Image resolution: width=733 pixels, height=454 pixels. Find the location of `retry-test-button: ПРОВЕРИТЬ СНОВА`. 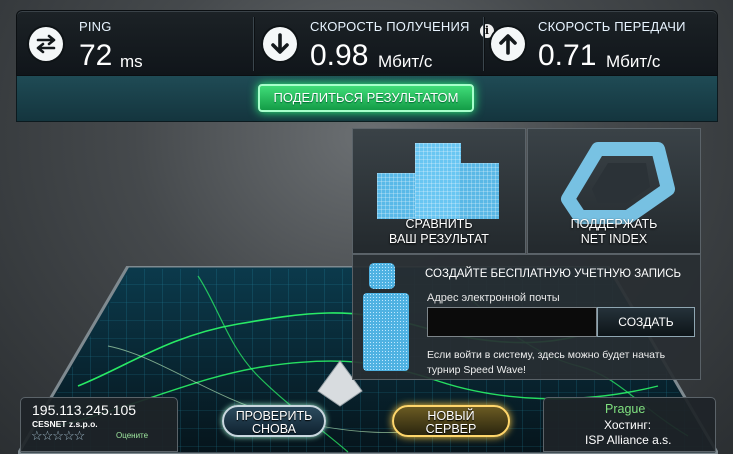

retry-test-button: ПРОВЕРИТЬ СНОВА is located at coordinates (274, 421).